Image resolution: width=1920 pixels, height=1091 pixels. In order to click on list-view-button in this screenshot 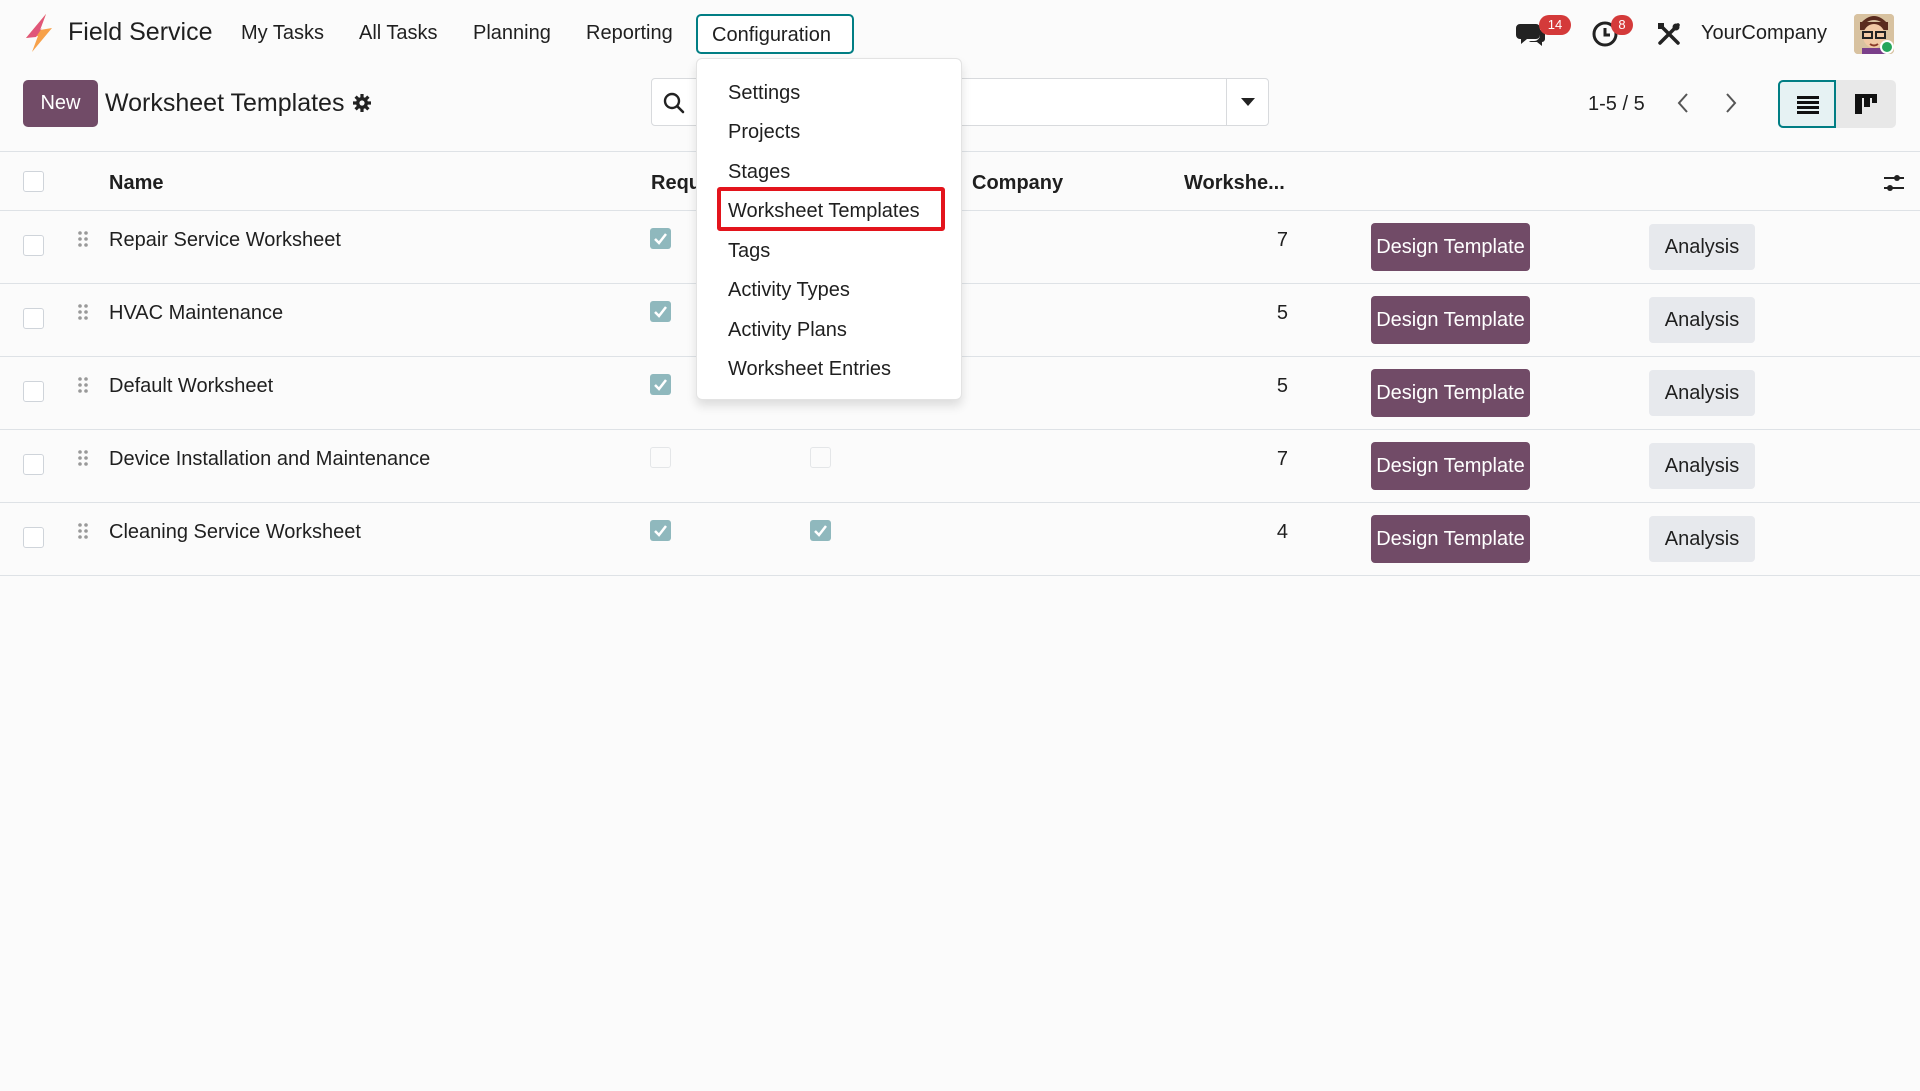, I will do `click(1807, 104)`.